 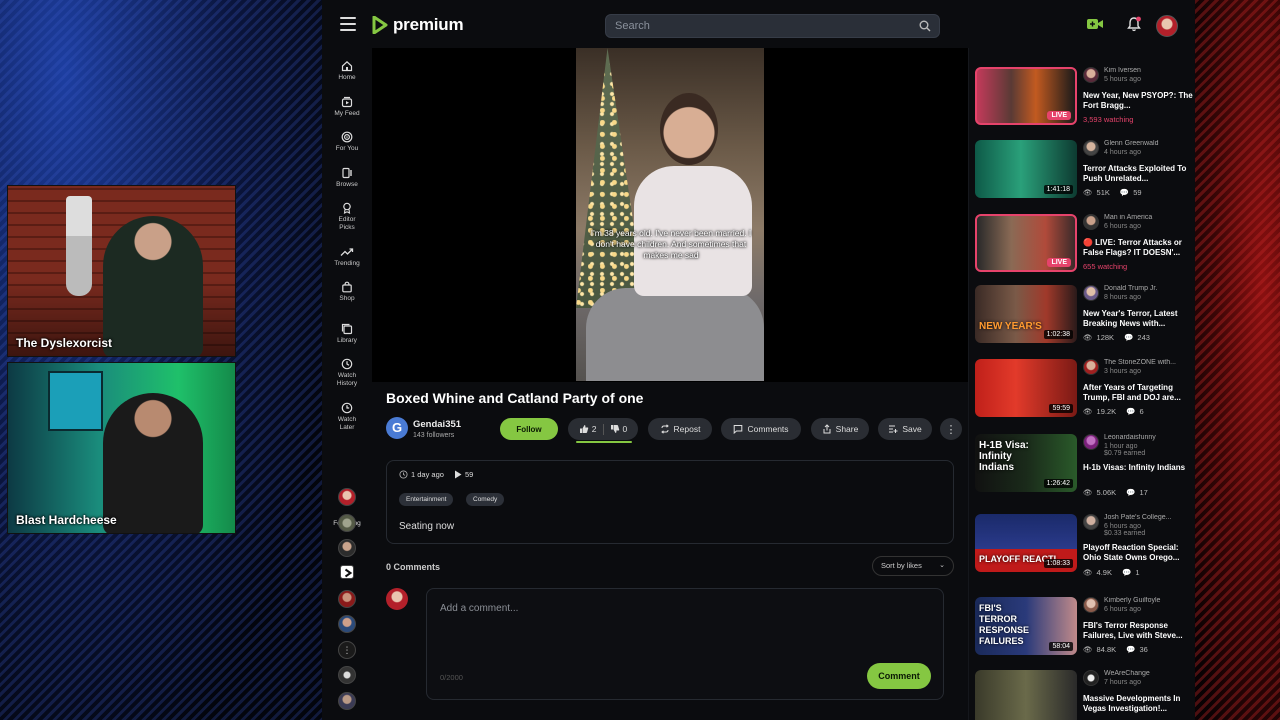 I want to click on nav-item-my-feed: My Feed, so click(x=347, y=107).